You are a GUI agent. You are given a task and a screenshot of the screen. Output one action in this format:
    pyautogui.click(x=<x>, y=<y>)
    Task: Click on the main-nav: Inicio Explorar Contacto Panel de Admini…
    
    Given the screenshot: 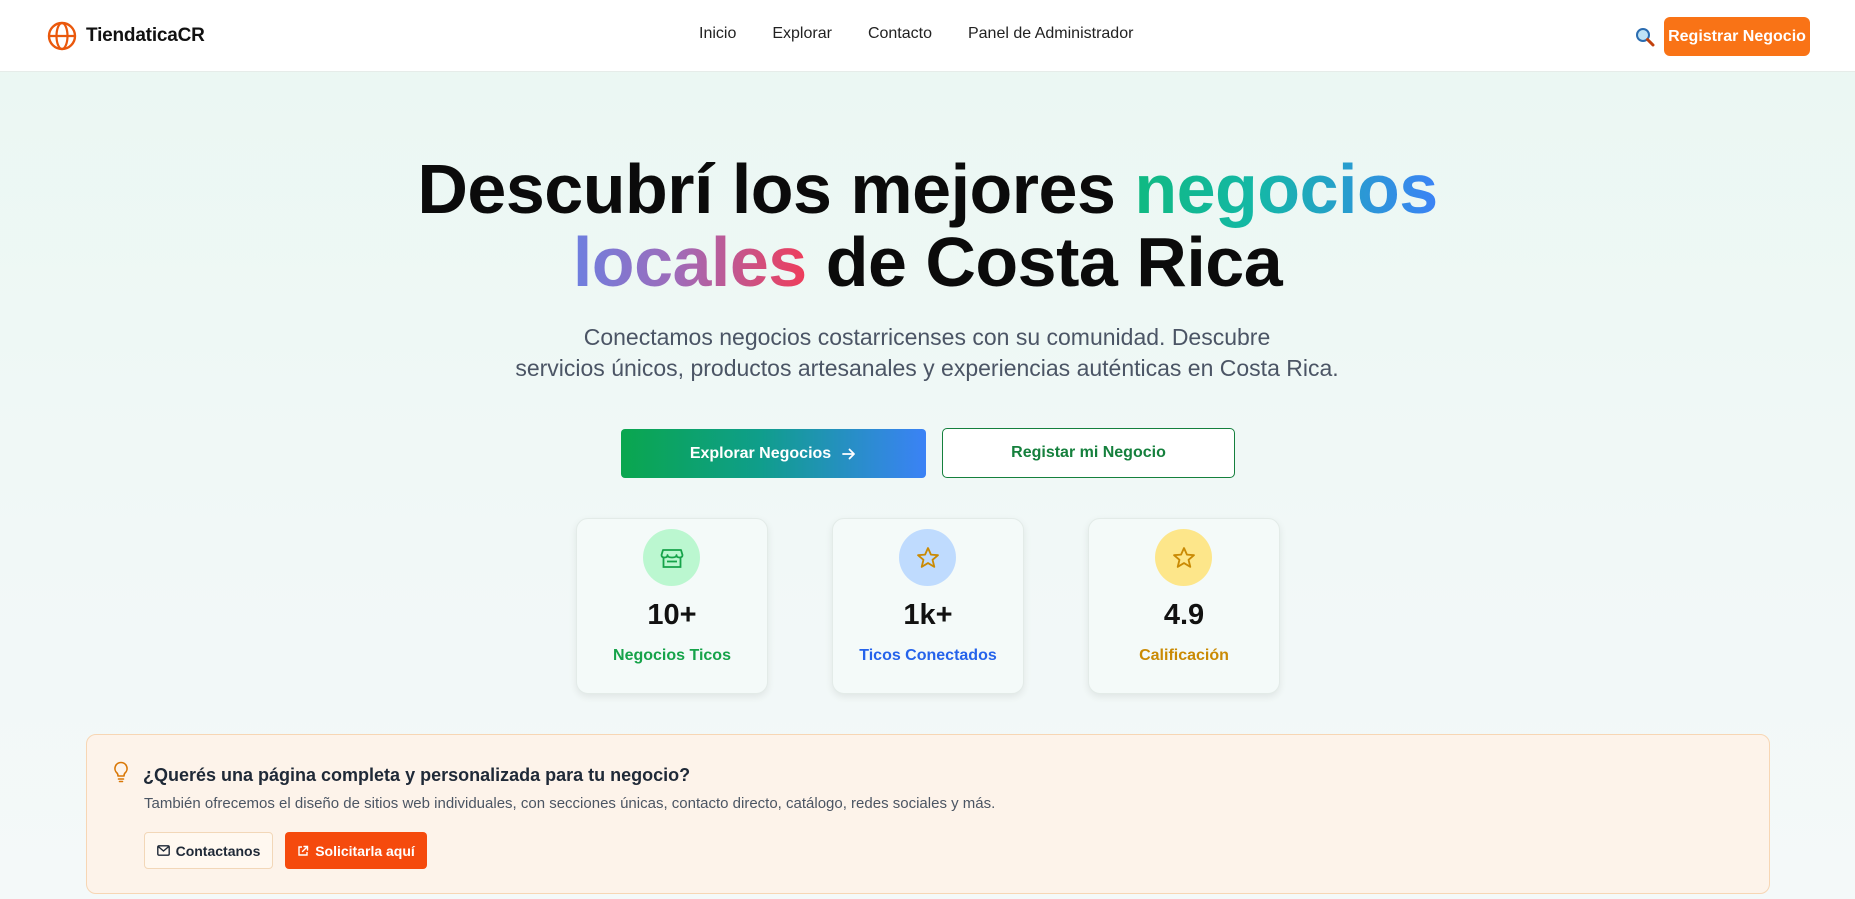 What is the action you would take?
    pyautogui.click(x=916, y=34)
    